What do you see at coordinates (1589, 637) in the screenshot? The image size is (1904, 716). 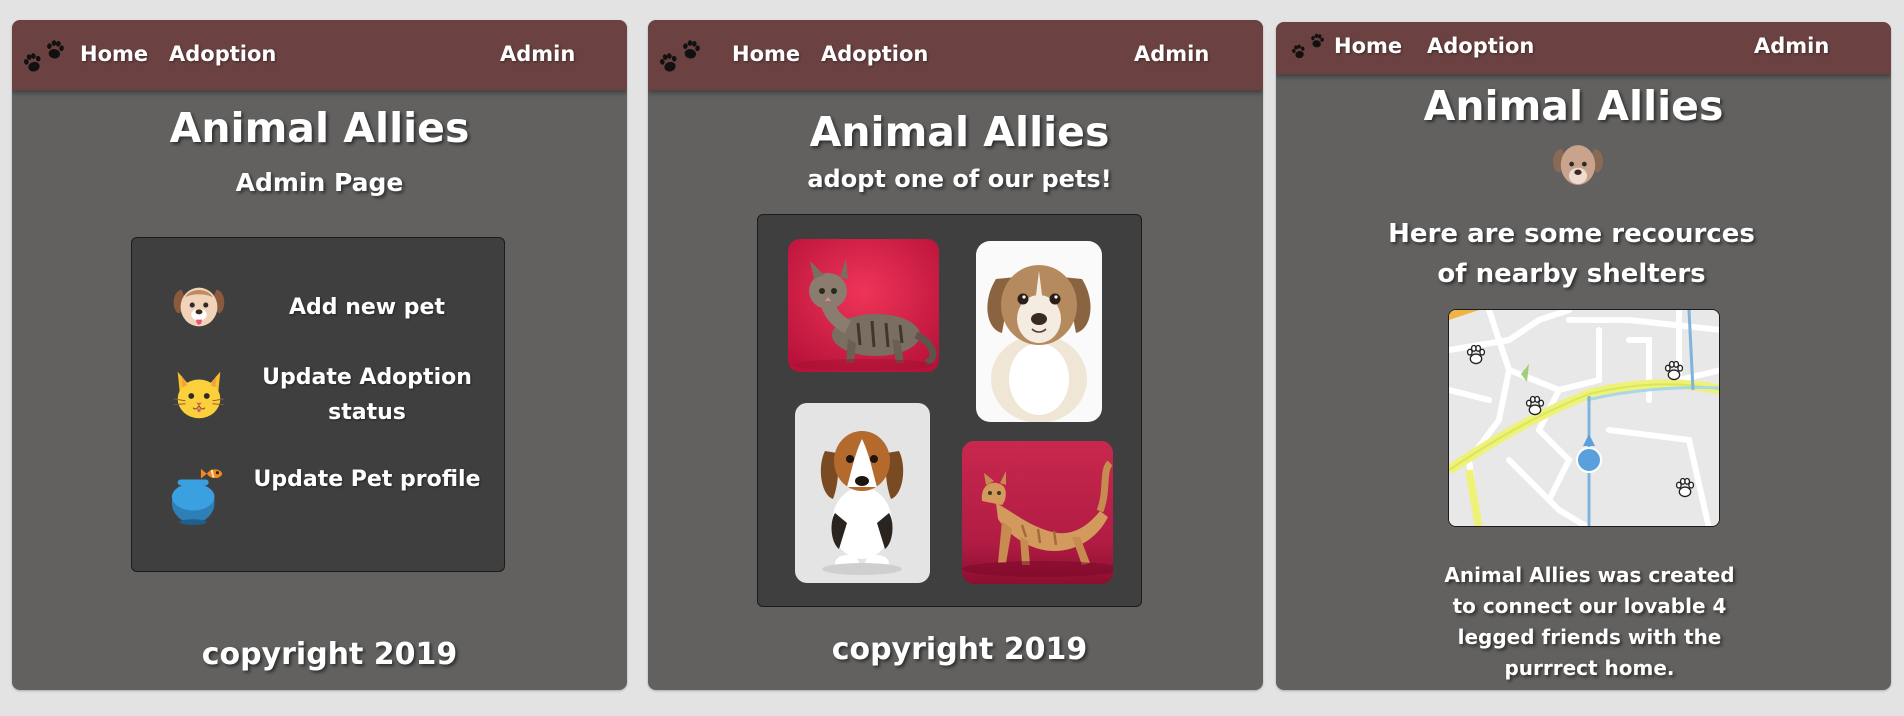 I see `about-line-3: legged friends with the` at bounding box center [1589, 637].